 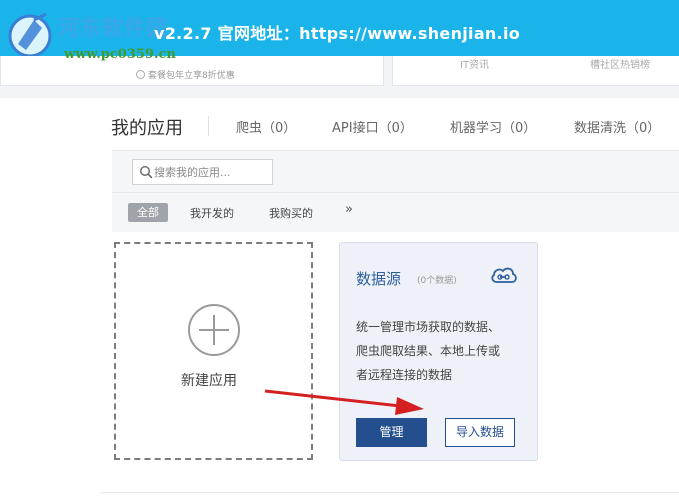 I want to click on watermark-title: 河东软件园, so click(x=113, y=28).